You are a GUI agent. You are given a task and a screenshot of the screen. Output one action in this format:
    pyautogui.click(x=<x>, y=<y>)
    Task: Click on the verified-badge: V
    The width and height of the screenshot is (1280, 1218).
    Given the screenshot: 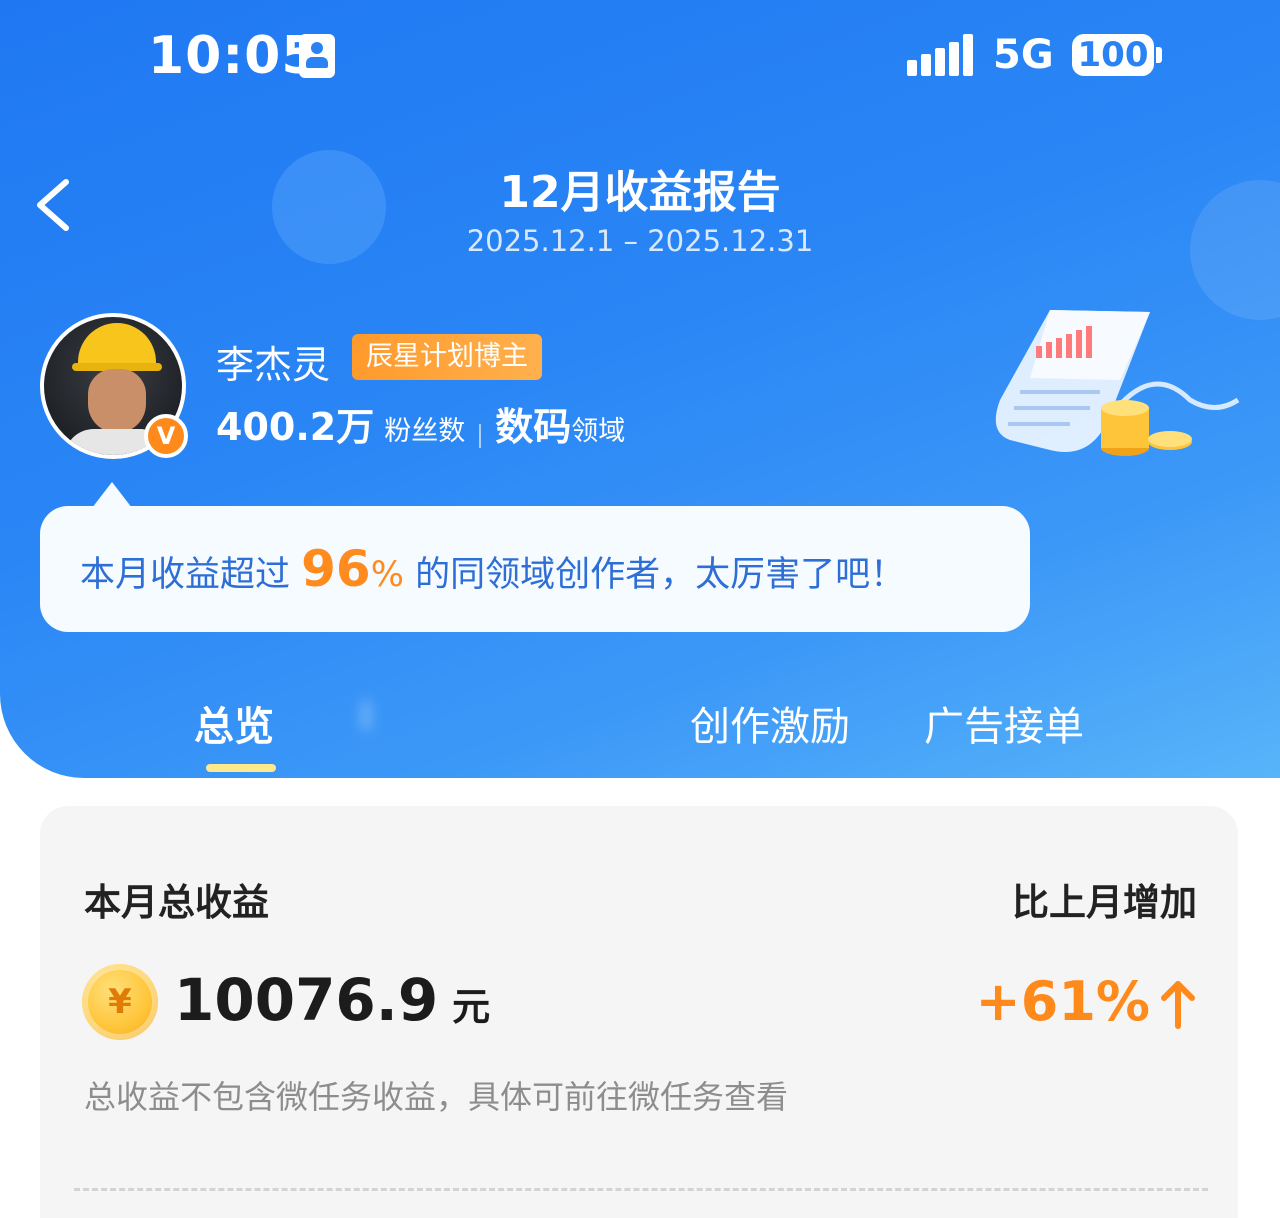 What is the action you would take?
    pyautogui.click(x=166, y=436)
    